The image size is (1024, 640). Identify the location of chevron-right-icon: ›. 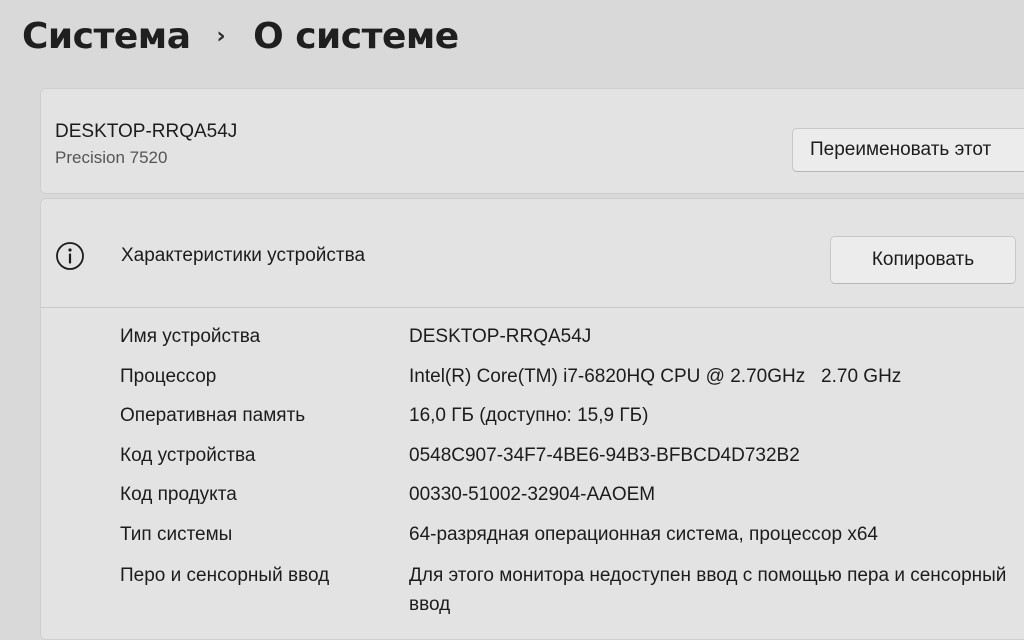
(221, 36).